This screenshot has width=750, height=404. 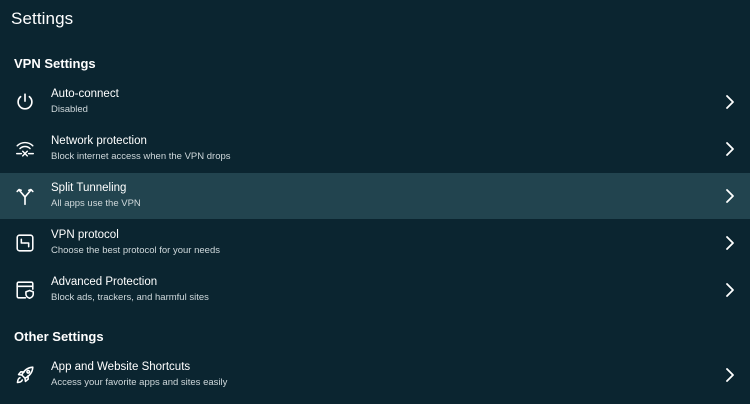 What do you see at coordinates (25, 243) in the screenshot?
I see `vpn-protocol-icon` at bounding box center [25, 243].